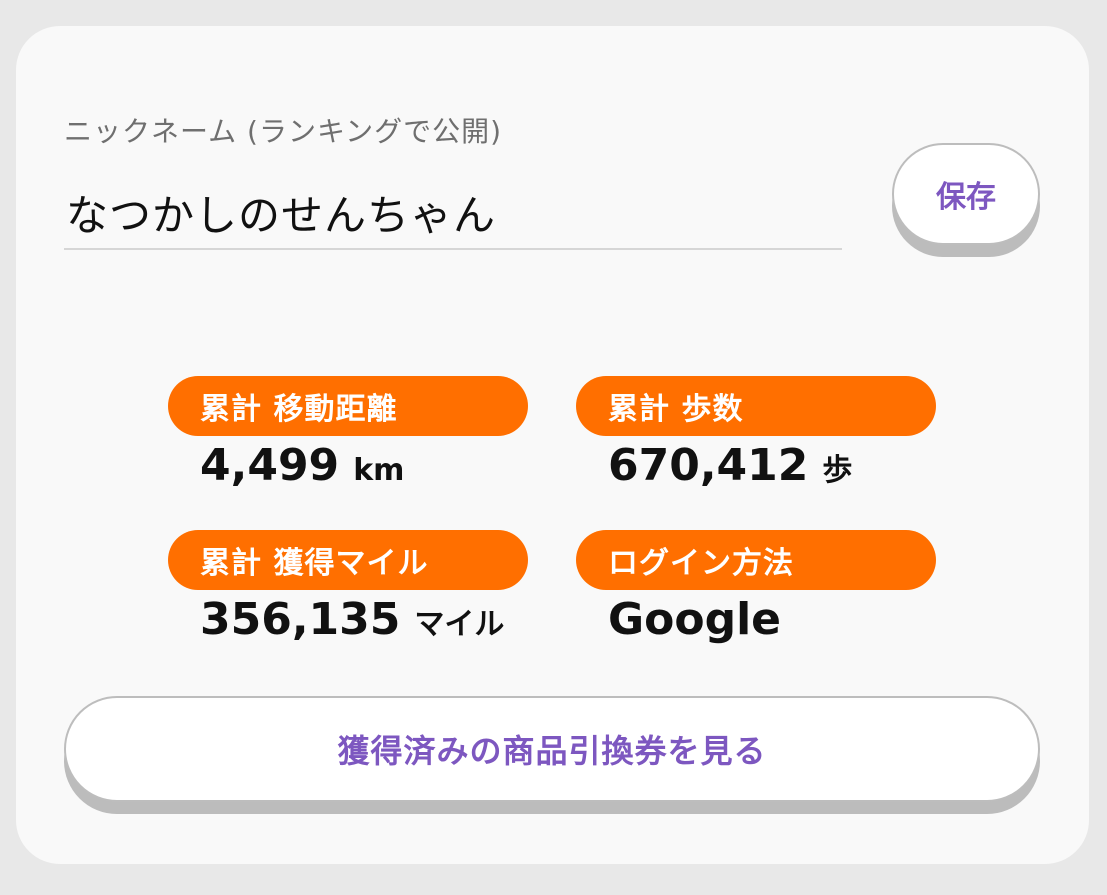 The width and height of the screenshot is (1107, 895). I want to click on stat-label-distance: 累計 移動距離, so click(348, 406).